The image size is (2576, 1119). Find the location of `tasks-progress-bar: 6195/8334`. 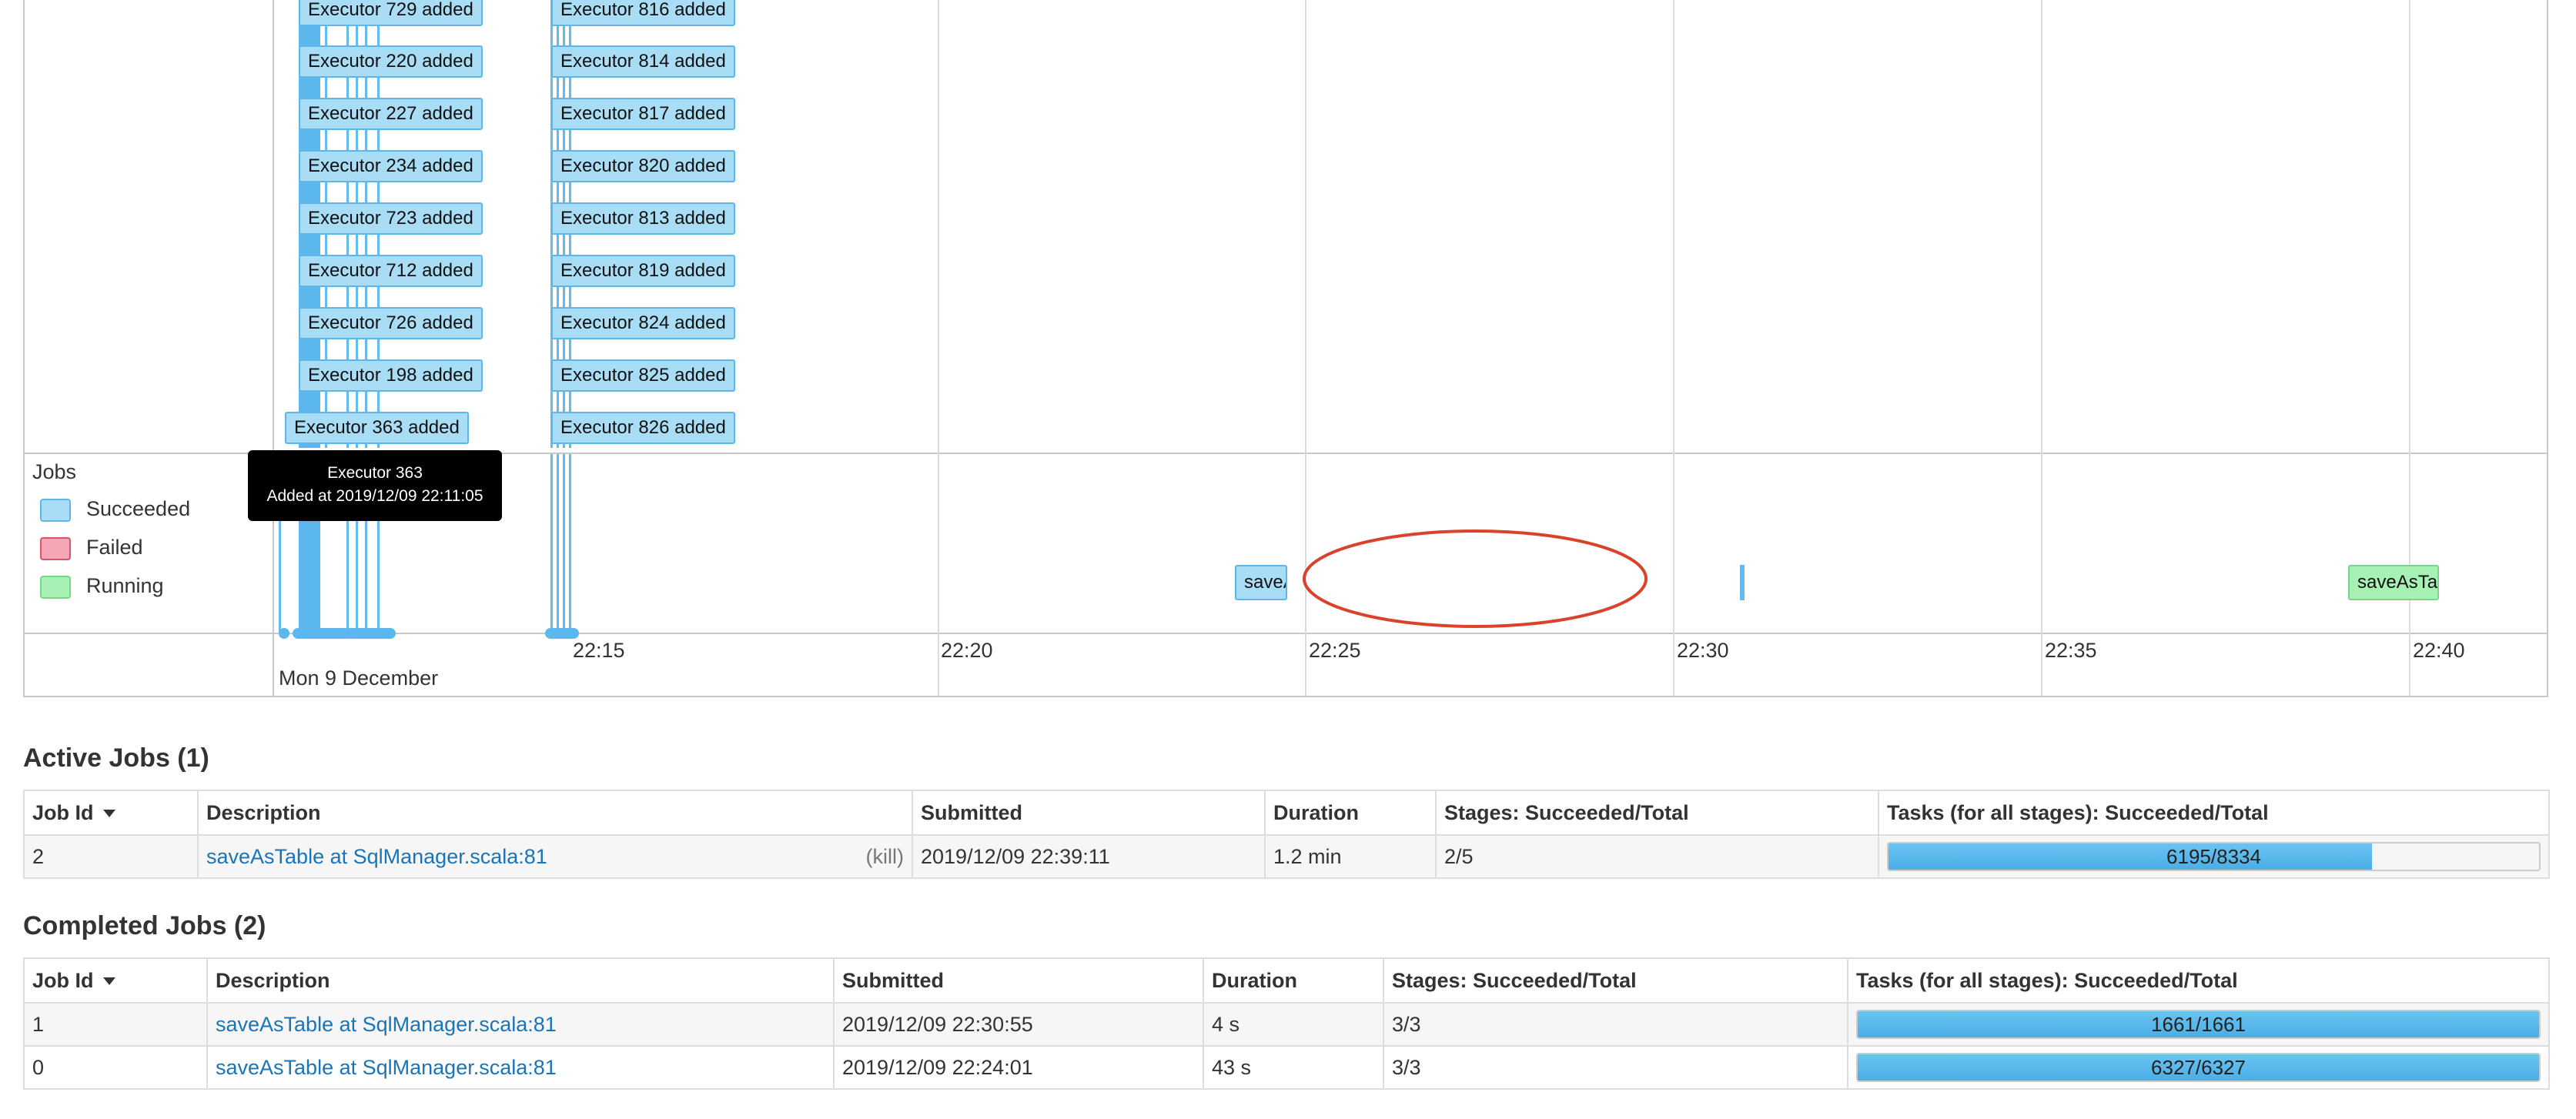

tasks-progress-bar: 6195/8334 is located at coordinates (2214, 856).